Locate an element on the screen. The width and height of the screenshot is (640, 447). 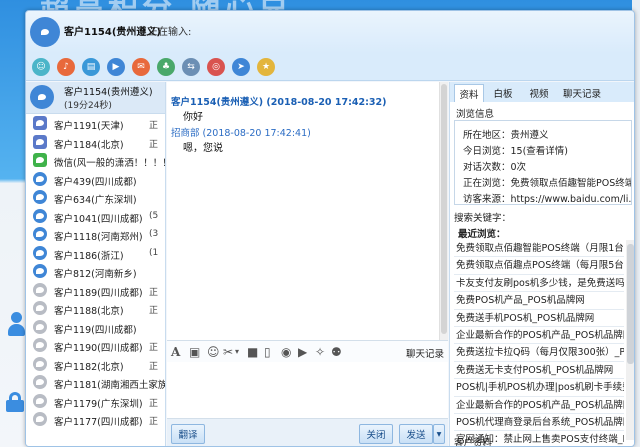
contact-extra: (3 is located at coordinates (154, 234).